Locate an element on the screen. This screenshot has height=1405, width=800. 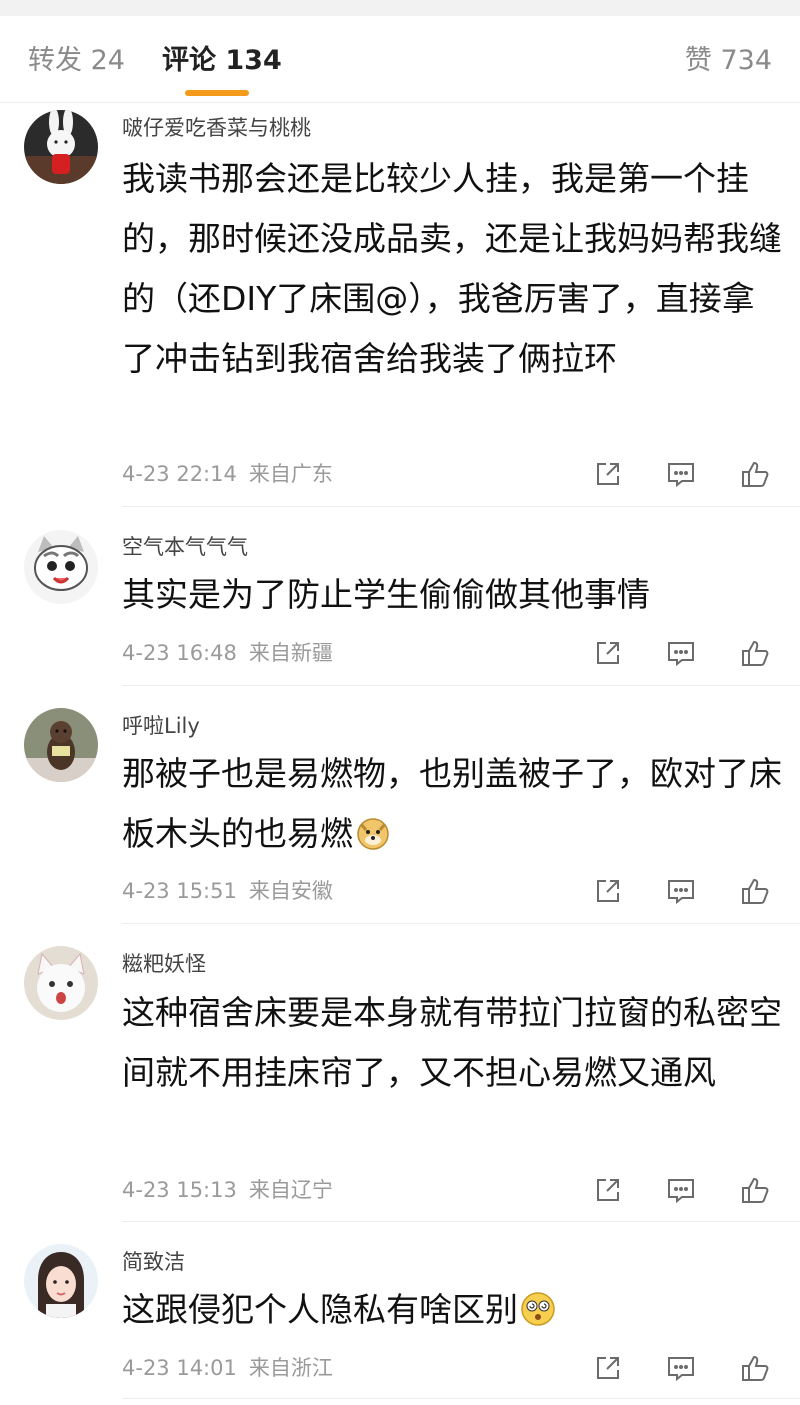
comment-username: 呼啦Lily is located at coordinates (161, 726).